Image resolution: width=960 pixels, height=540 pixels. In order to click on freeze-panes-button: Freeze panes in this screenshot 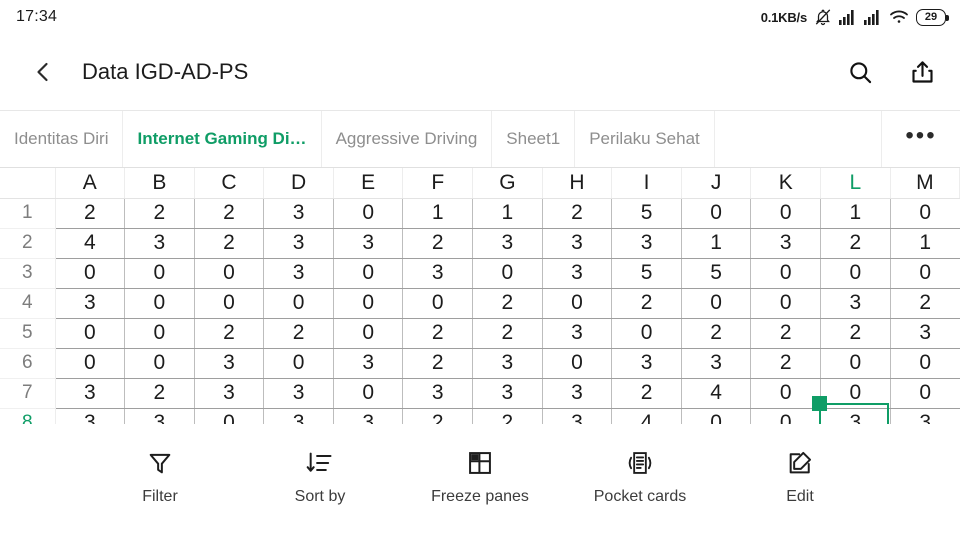, I will do `click(480, 476)`.